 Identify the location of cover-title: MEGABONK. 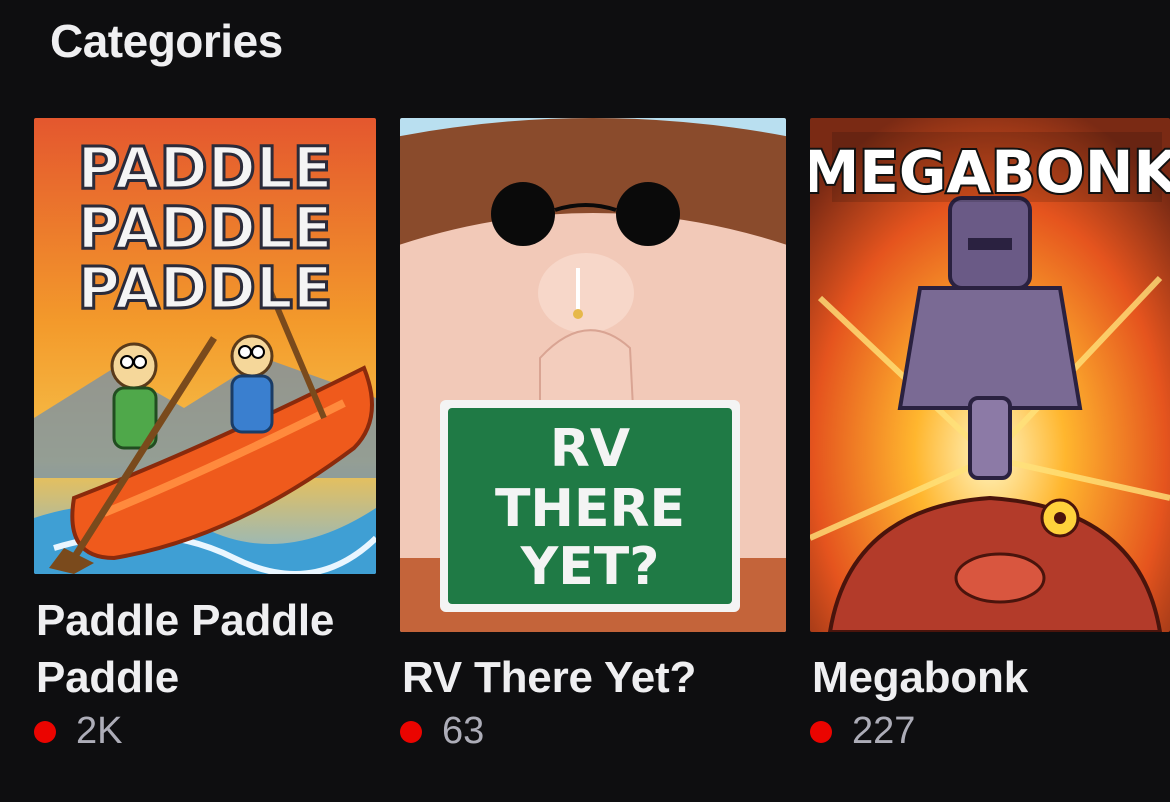
(990, 172).